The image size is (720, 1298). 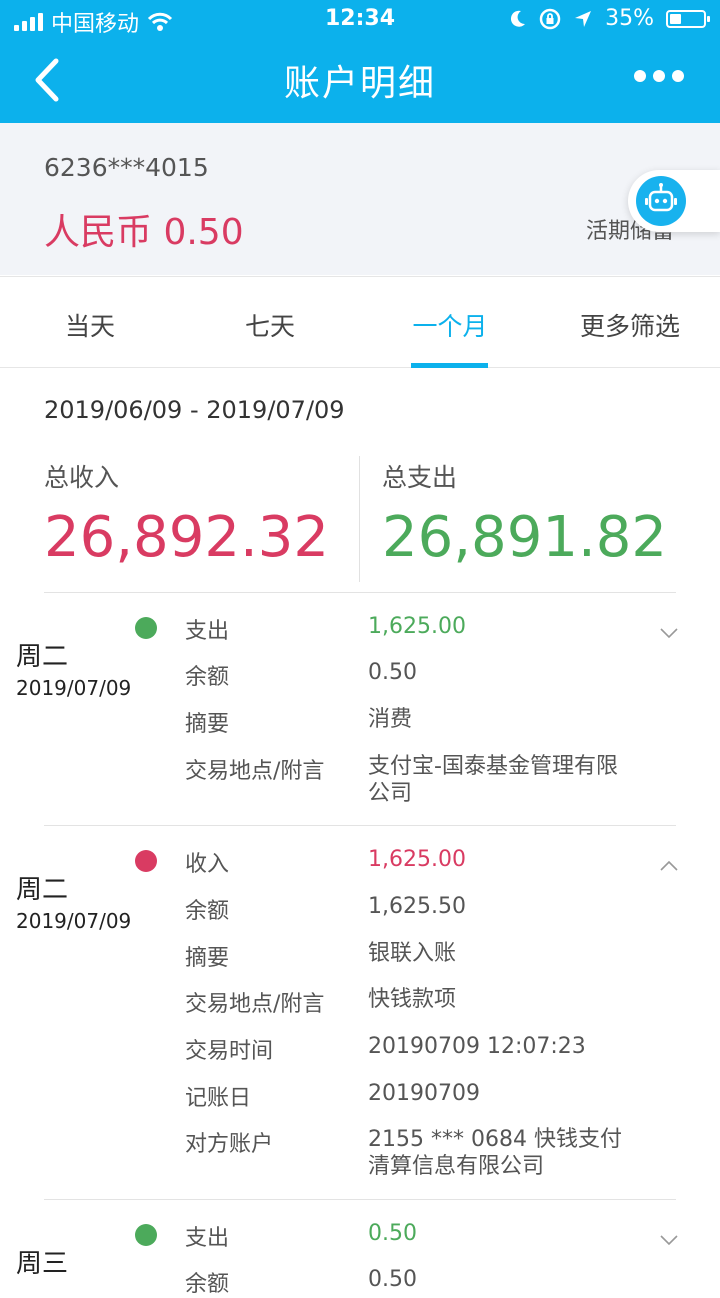 What do you see at coordinates (229, 1051) in the screenshot?
I see `row-label: 交易时间` at bounding box center [229, 1051].